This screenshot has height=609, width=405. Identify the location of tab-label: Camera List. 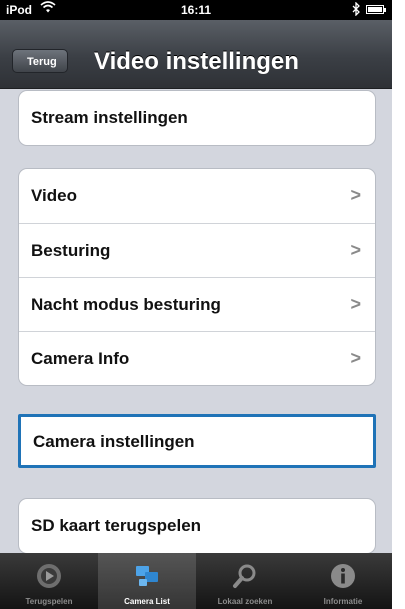
(147, 601).